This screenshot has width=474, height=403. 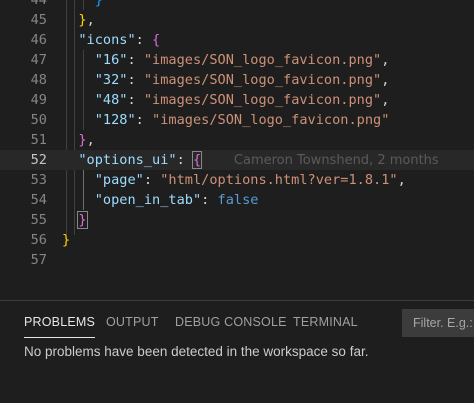 I want to click on code-token: "options_ui", so click(x=127, y=160).